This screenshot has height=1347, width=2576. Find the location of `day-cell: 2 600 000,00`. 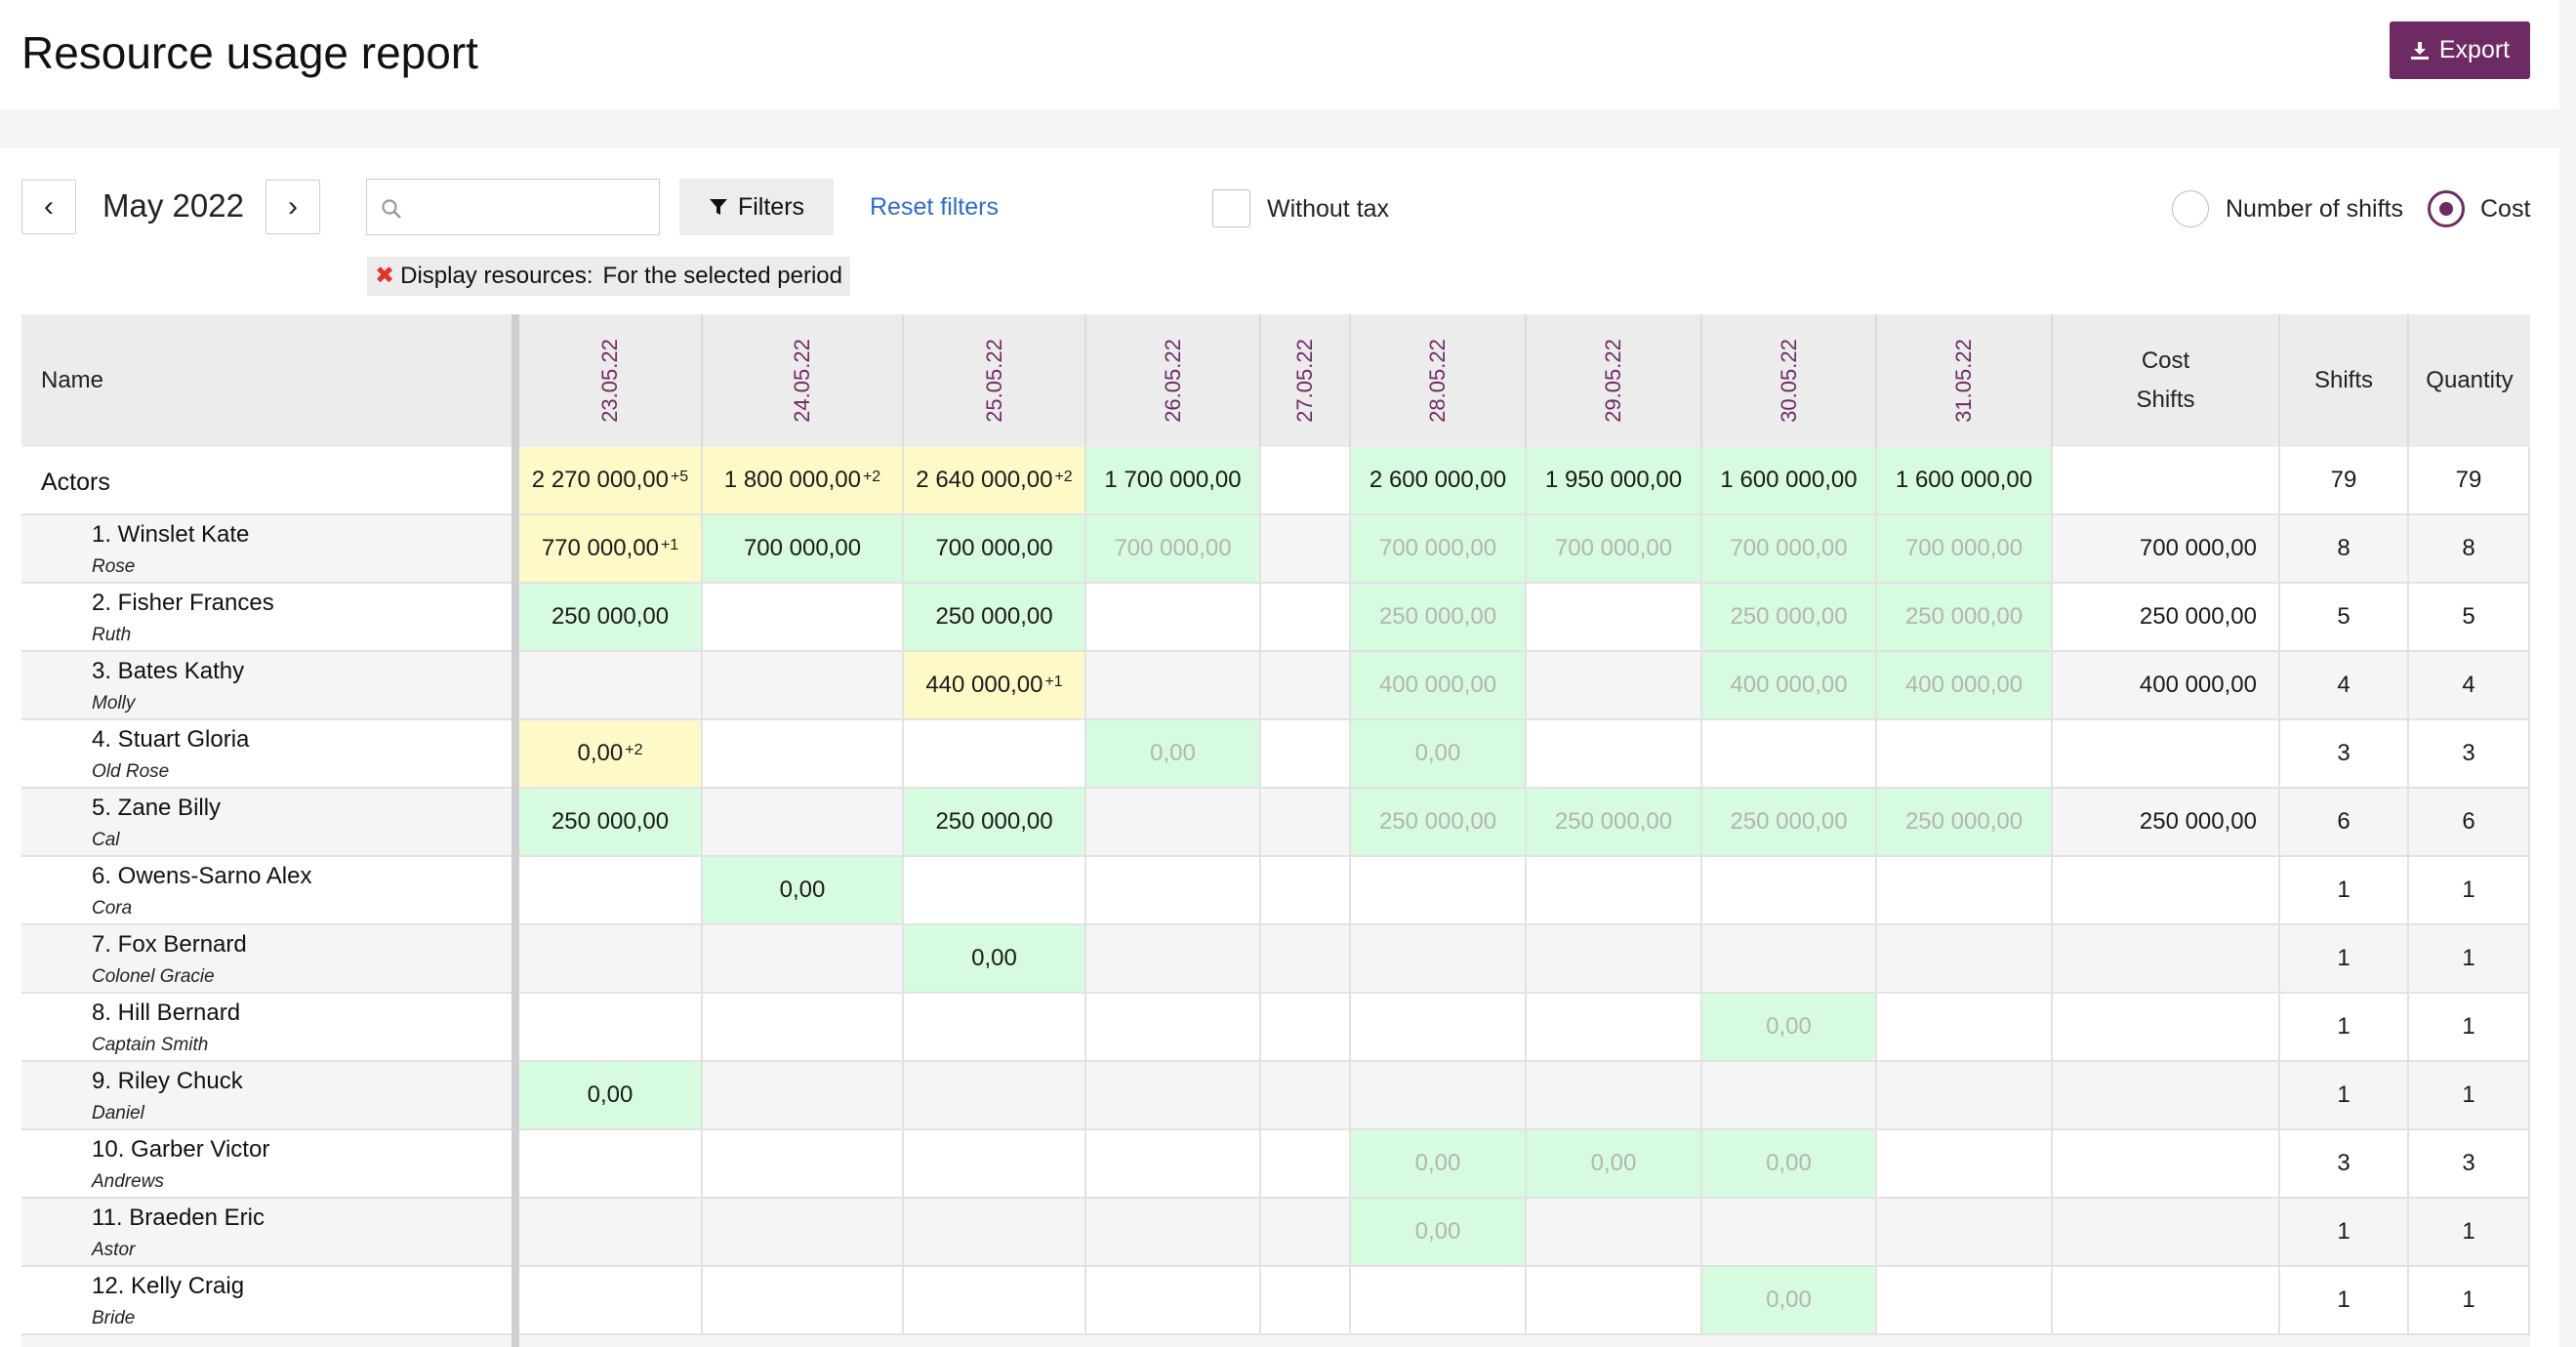

day-cell: 2 600 000,00 is located at coordinates (1439, 481).